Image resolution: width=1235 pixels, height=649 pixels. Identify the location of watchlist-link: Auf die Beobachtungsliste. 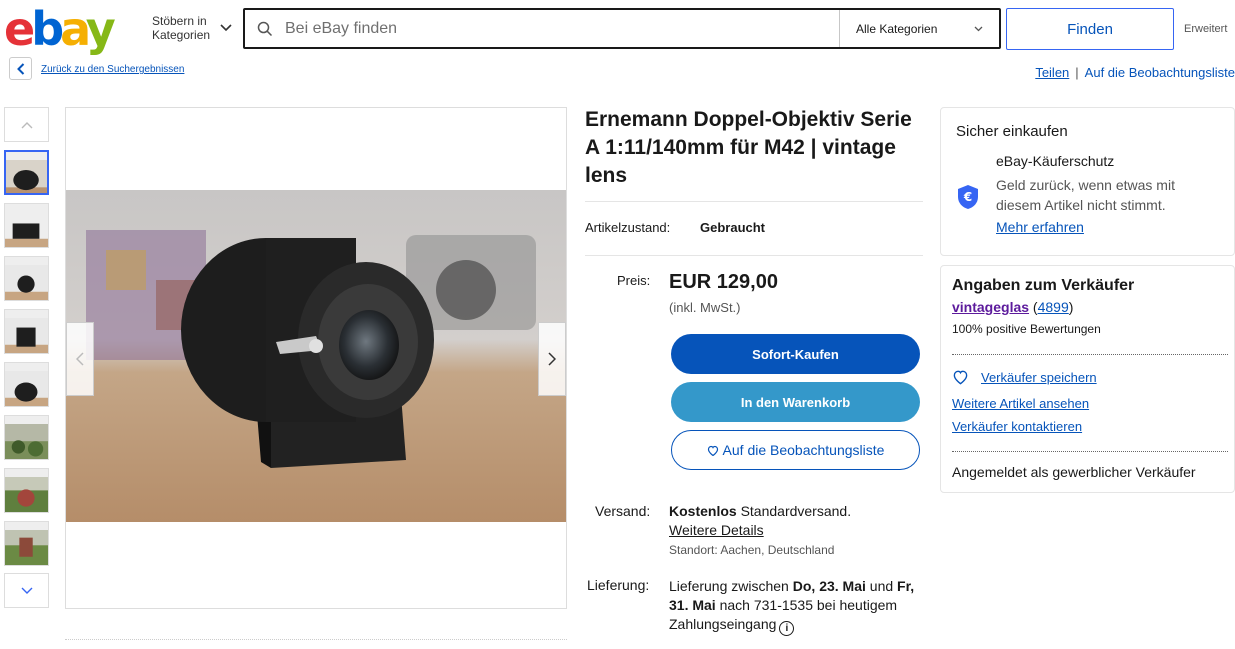
(1160, 72).